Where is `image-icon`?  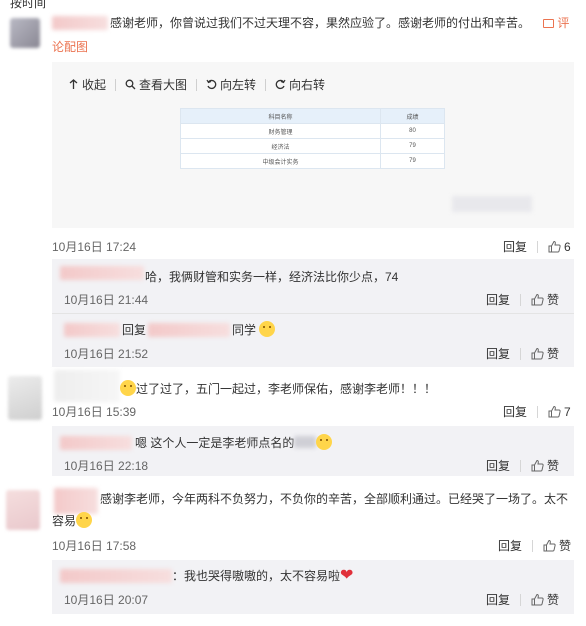 image-icon is located at coordinates (548, 23).